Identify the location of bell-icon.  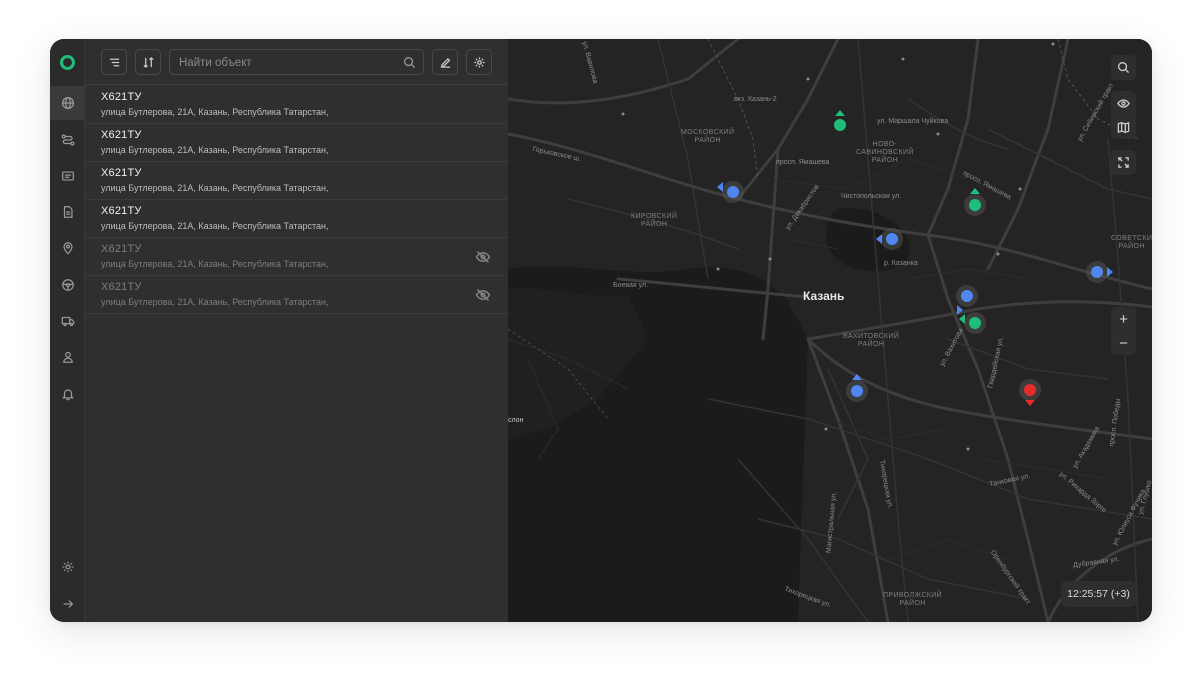
(67, 395).